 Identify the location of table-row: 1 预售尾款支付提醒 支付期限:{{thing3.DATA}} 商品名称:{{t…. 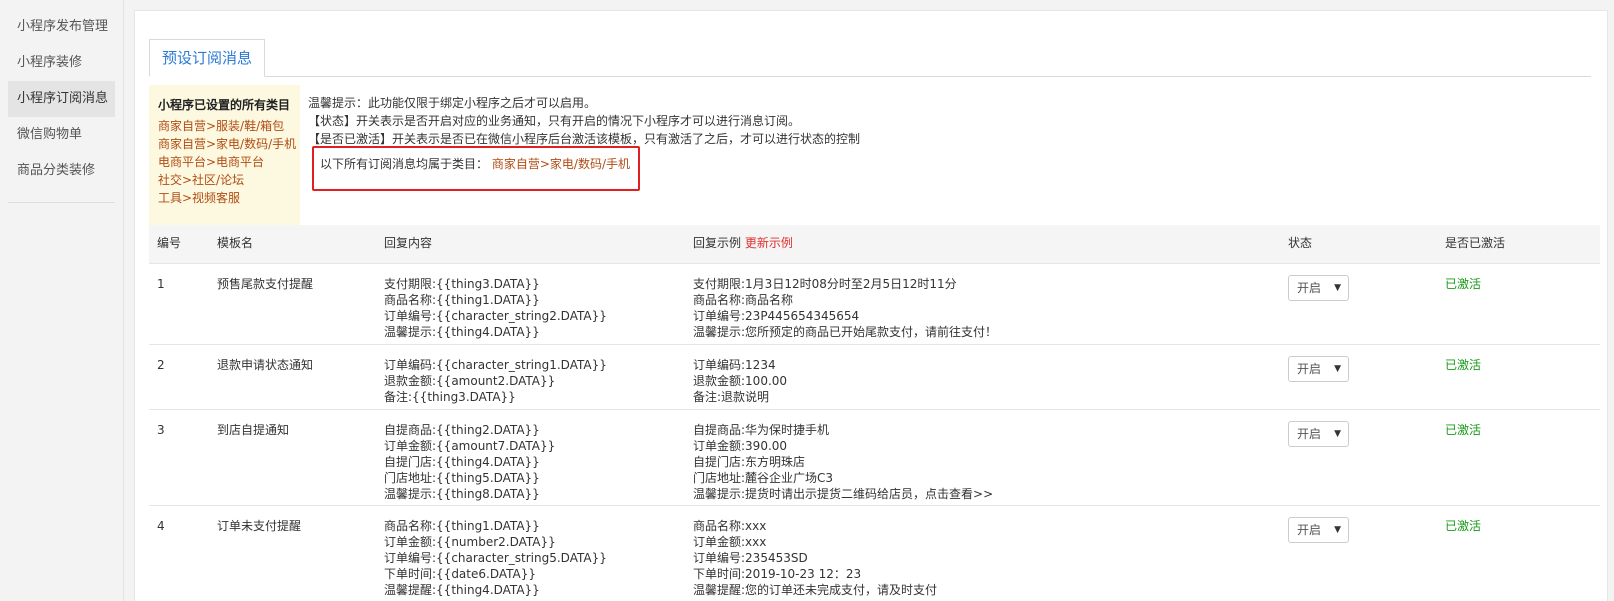
(874, 303).